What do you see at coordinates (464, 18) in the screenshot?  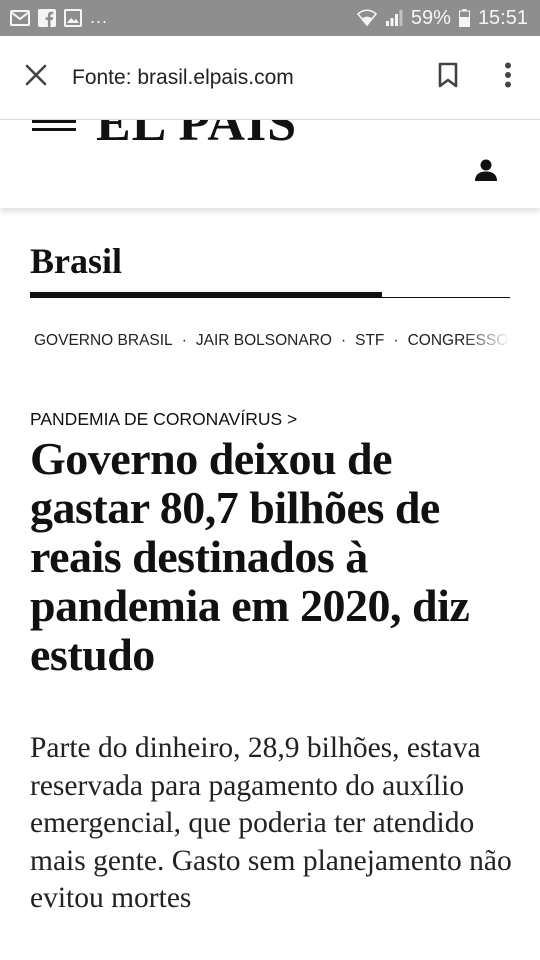 I see `battery-icon` at bounding box center [464, 18].